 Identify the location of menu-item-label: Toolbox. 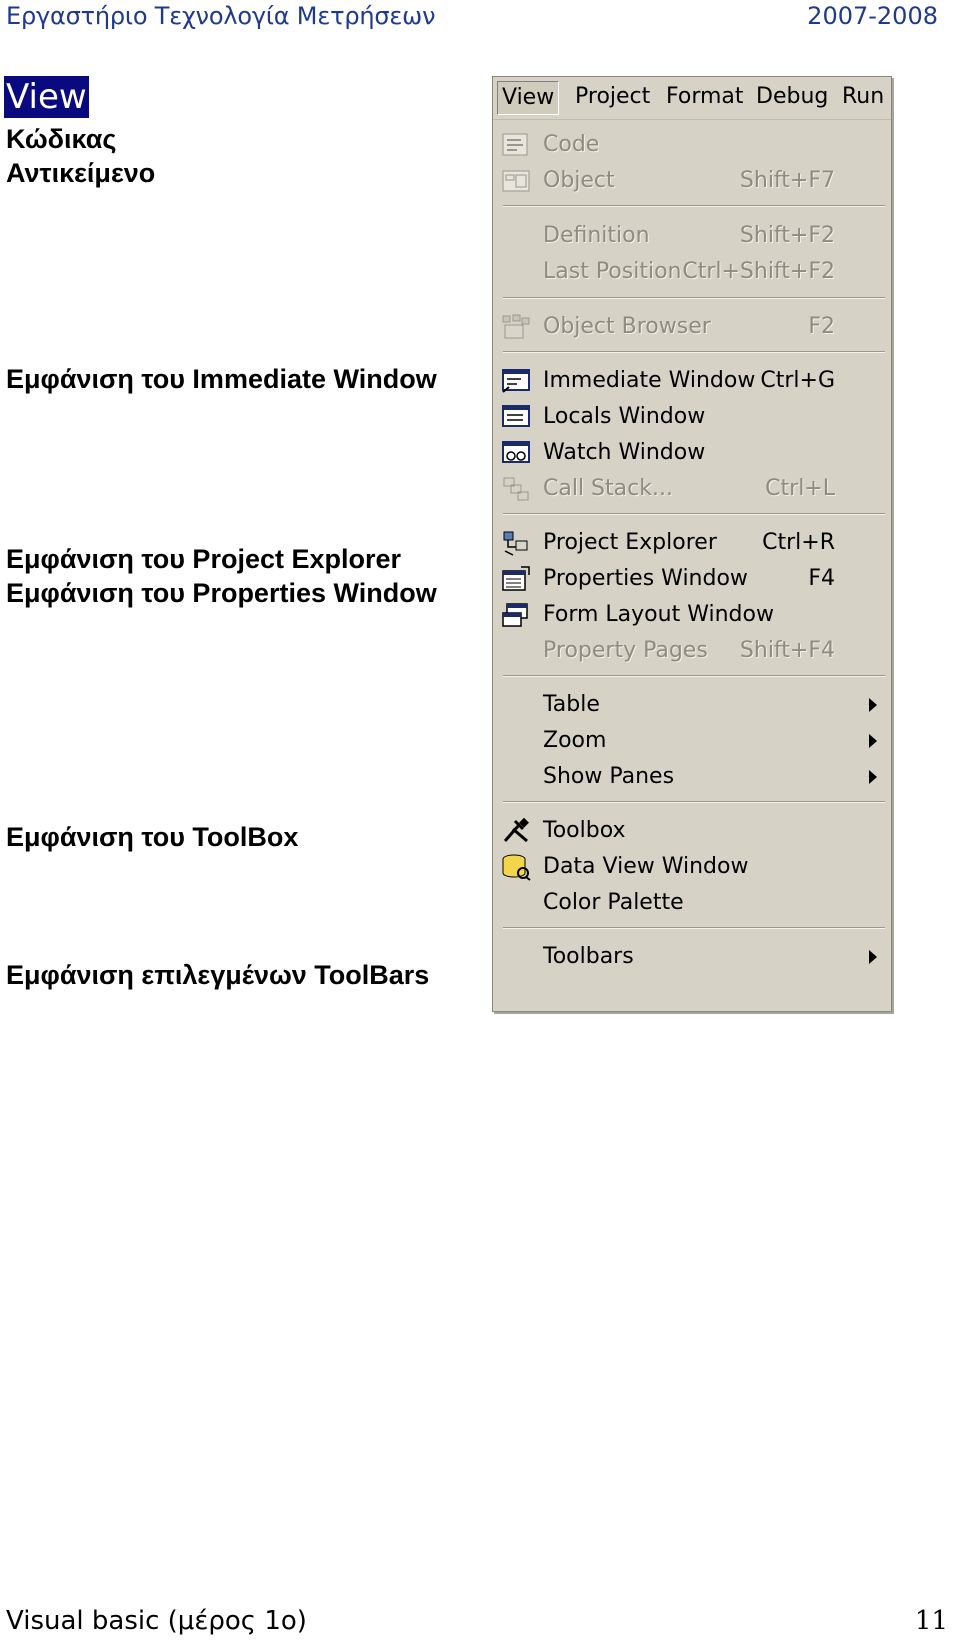
(584, 830).